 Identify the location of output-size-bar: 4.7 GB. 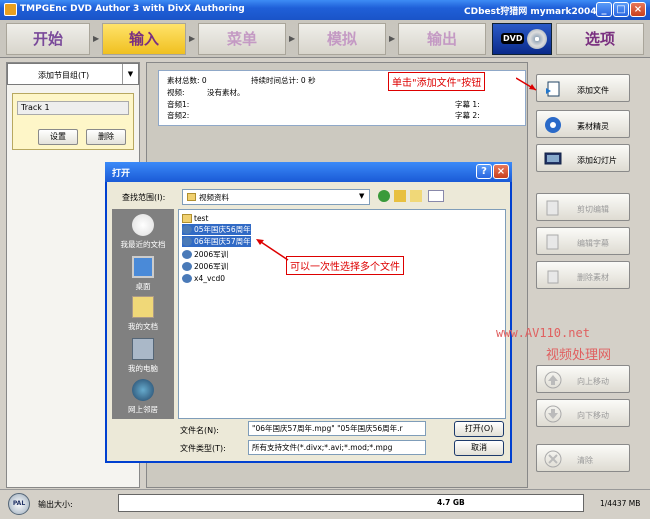
(351, 503).